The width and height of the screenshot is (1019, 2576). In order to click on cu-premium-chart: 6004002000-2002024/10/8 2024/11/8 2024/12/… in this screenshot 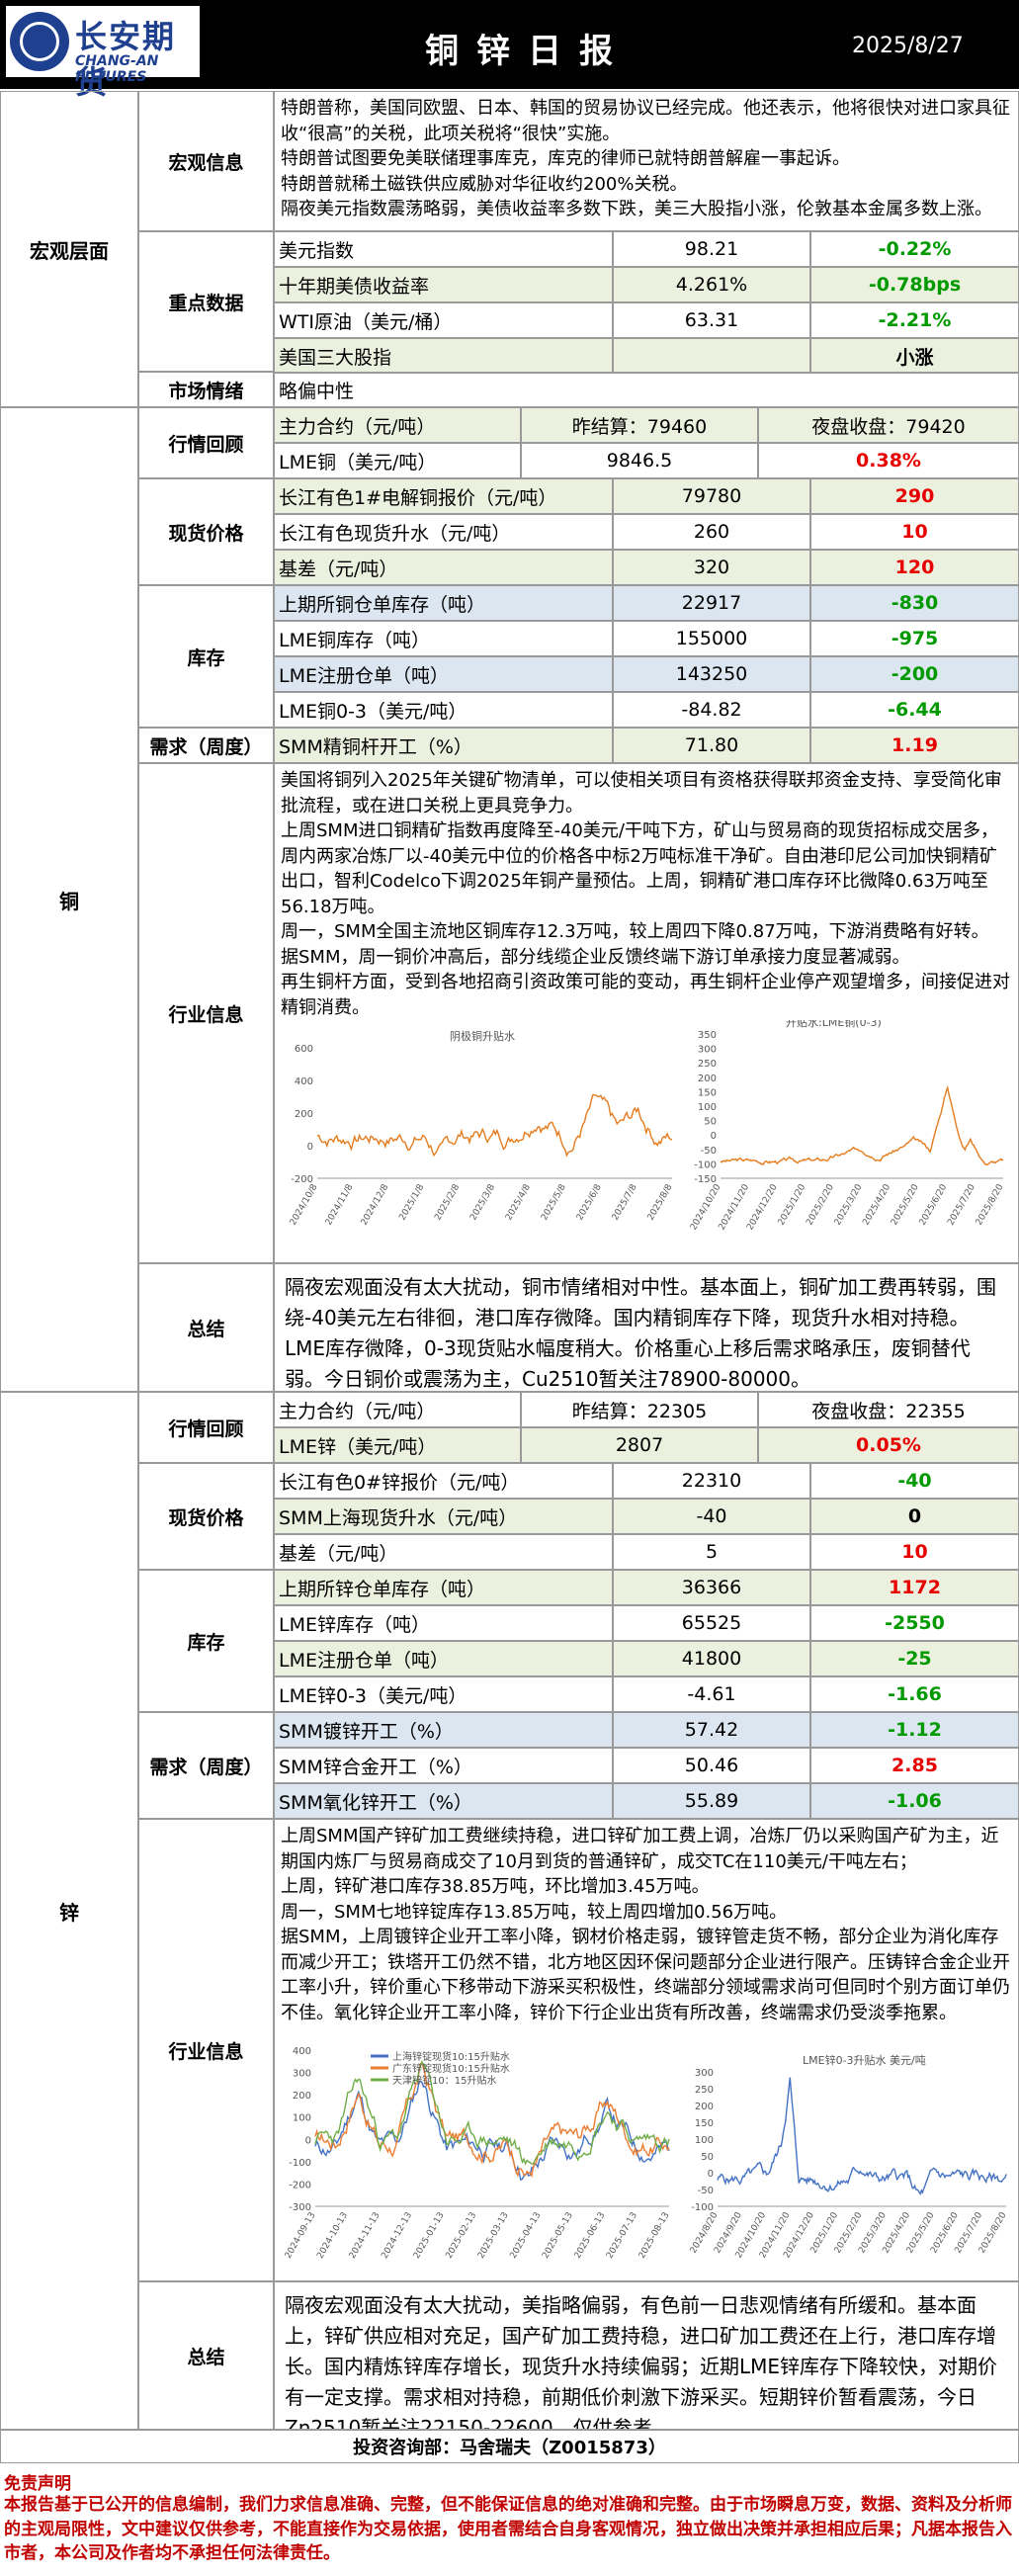, I will do `click(480, 1138)`.